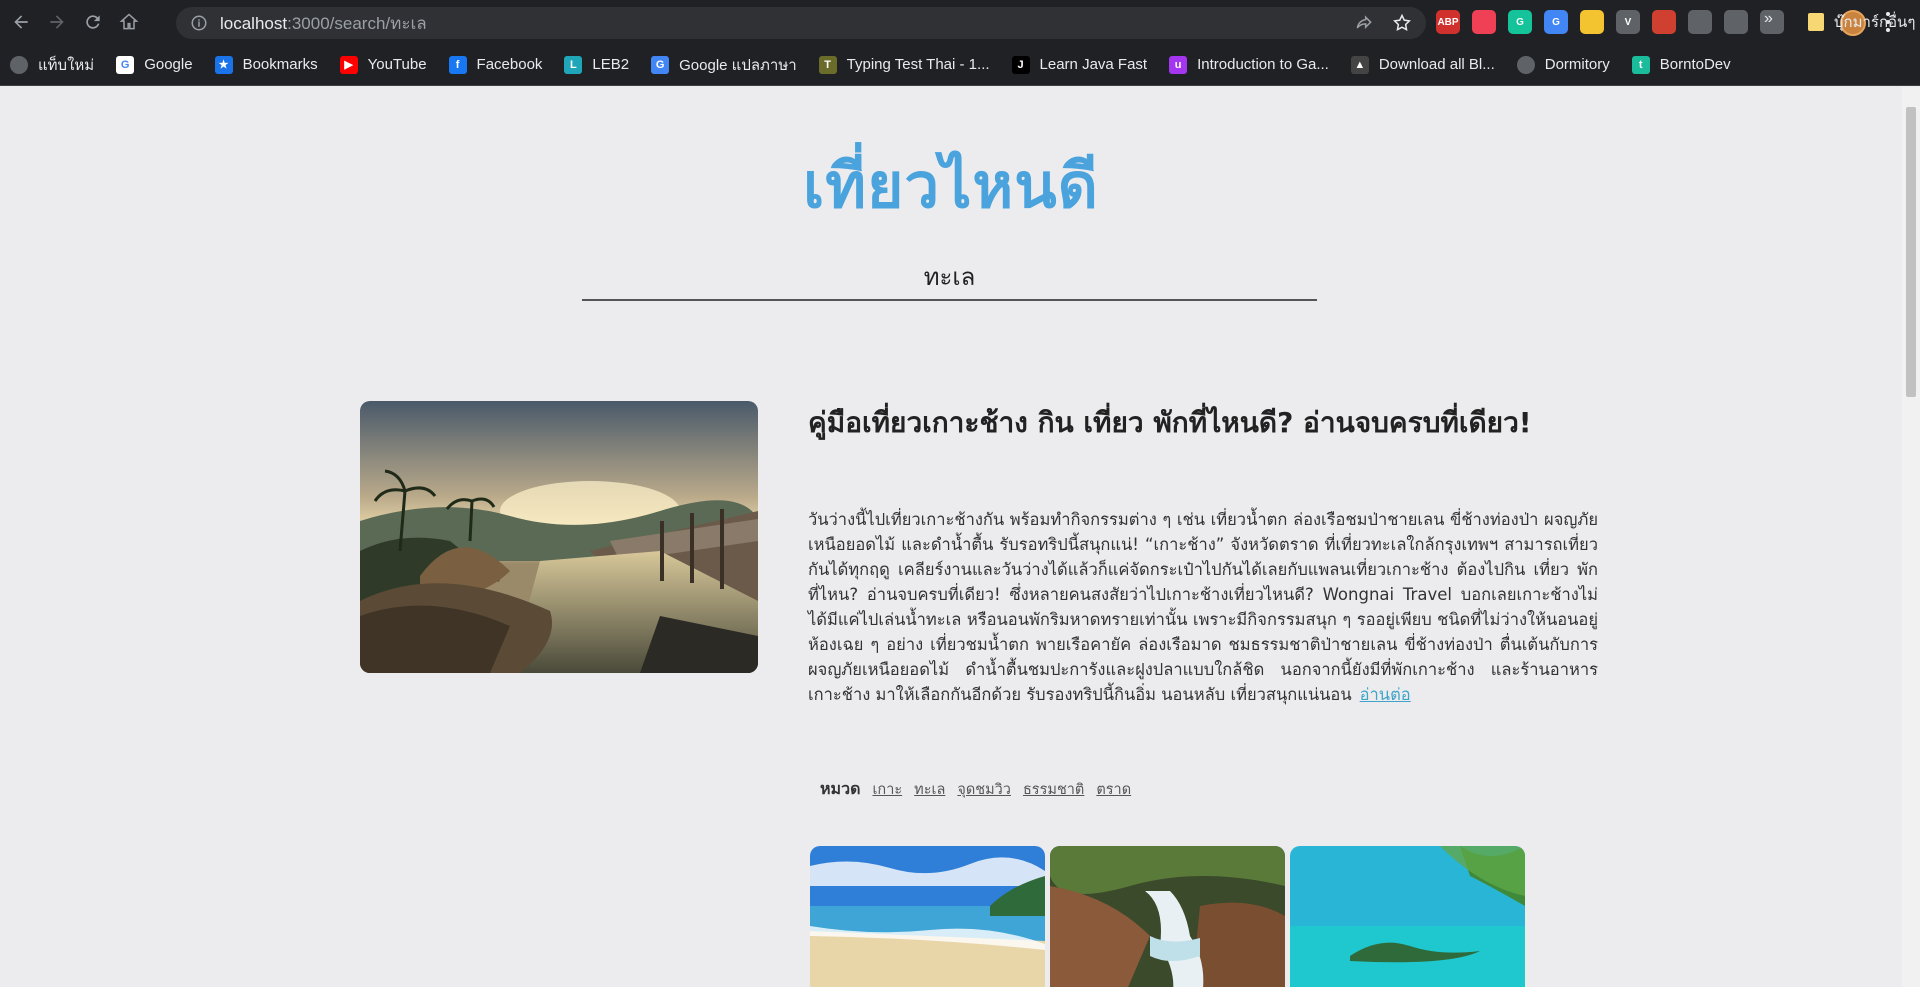 This screenshot has height=987, width=1920. What do you see at coordinates (280, 64) in the screenshot?
I see `bookmark-label: Bookmarks` at bounding box center [280, 64].